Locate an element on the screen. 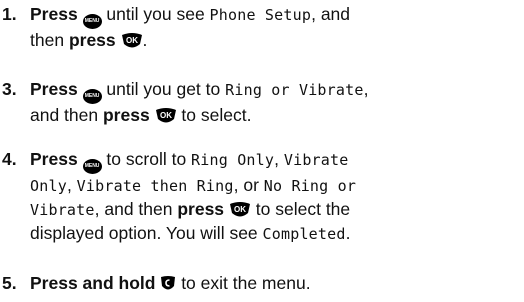  step-text: Press and hold to exit the menu. is located at coordinates (276, 283).